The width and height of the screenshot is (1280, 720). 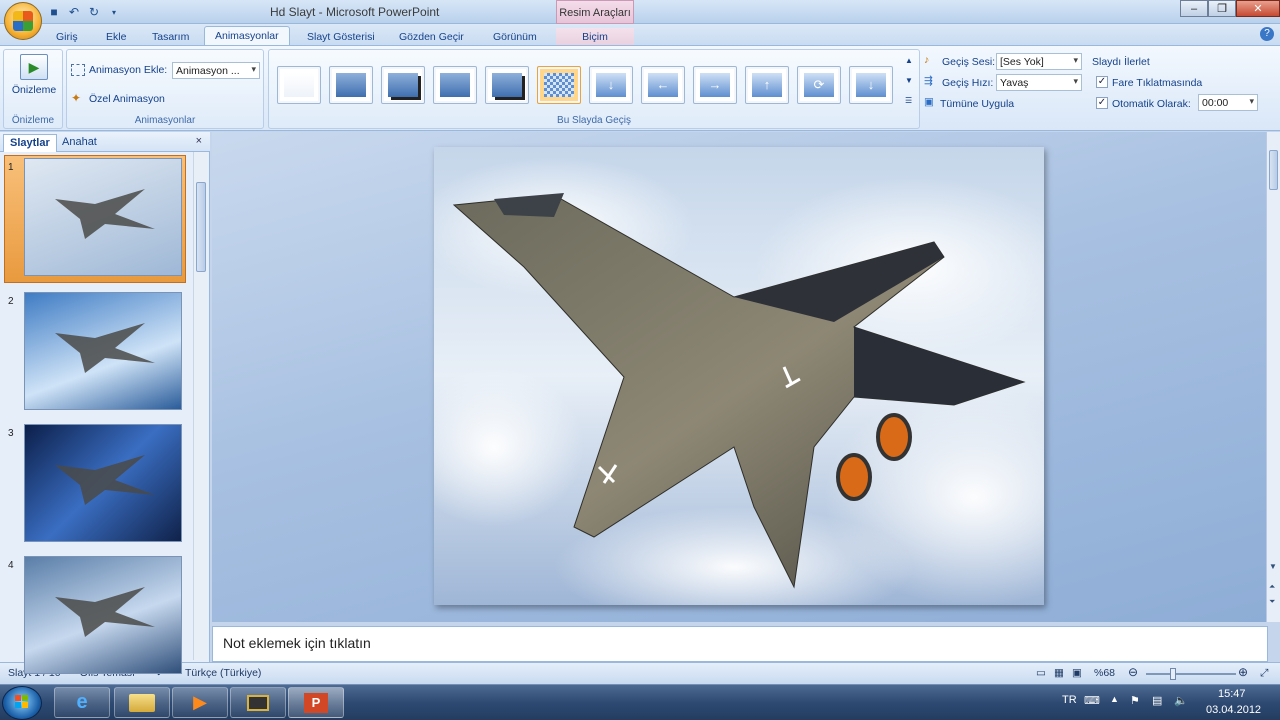 What do you see at coordinates (1243, 672) in the screenshot?
I see `zoom-in-icon: ⊕` at bounding box center [1243, 672].